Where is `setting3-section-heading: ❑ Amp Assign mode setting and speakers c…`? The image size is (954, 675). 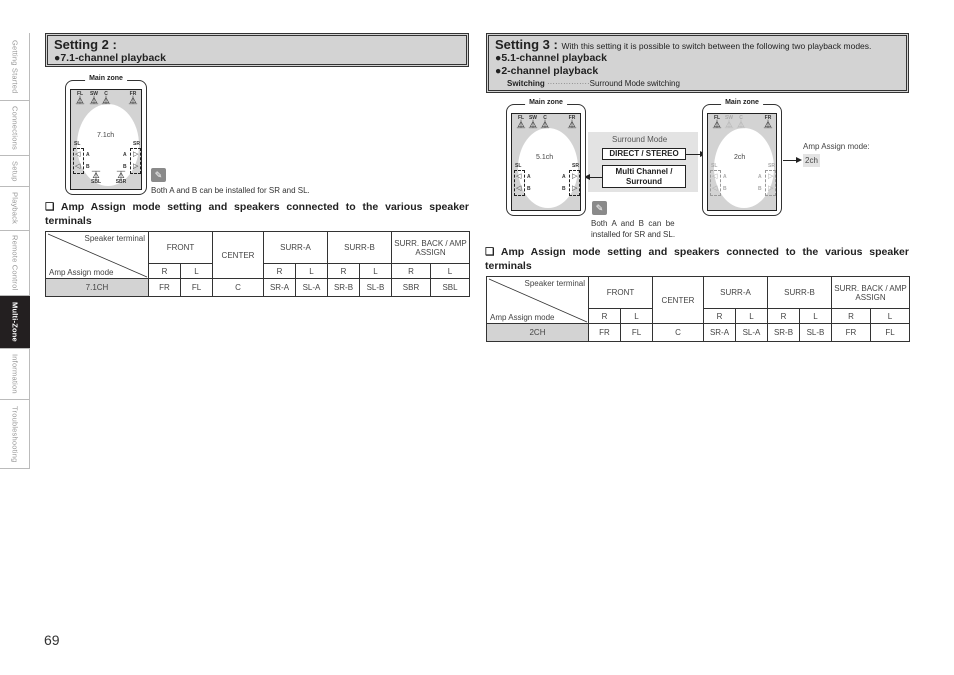 setting3-section-heading: ❑ Amp Assign mode setting and speakers c… is located at coordinates (697, 259).